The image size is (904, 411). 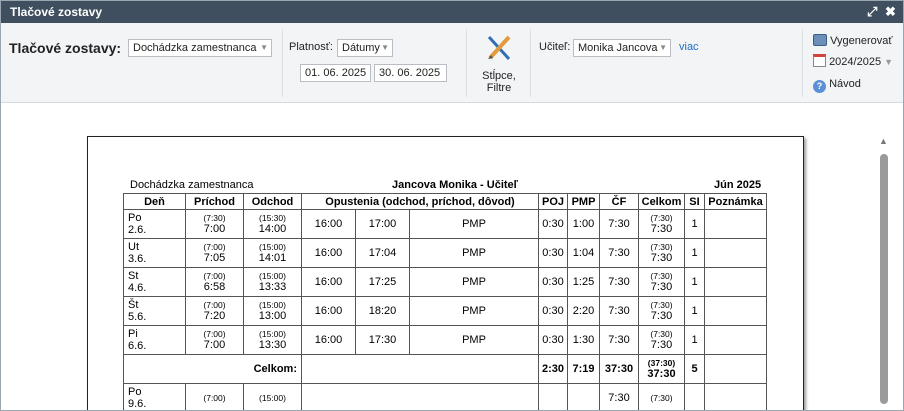 What do you see at coordinates (853, 41) in the screenshot?
I see `generate-button: Vygenerovať` at bounding box center [853, 41].